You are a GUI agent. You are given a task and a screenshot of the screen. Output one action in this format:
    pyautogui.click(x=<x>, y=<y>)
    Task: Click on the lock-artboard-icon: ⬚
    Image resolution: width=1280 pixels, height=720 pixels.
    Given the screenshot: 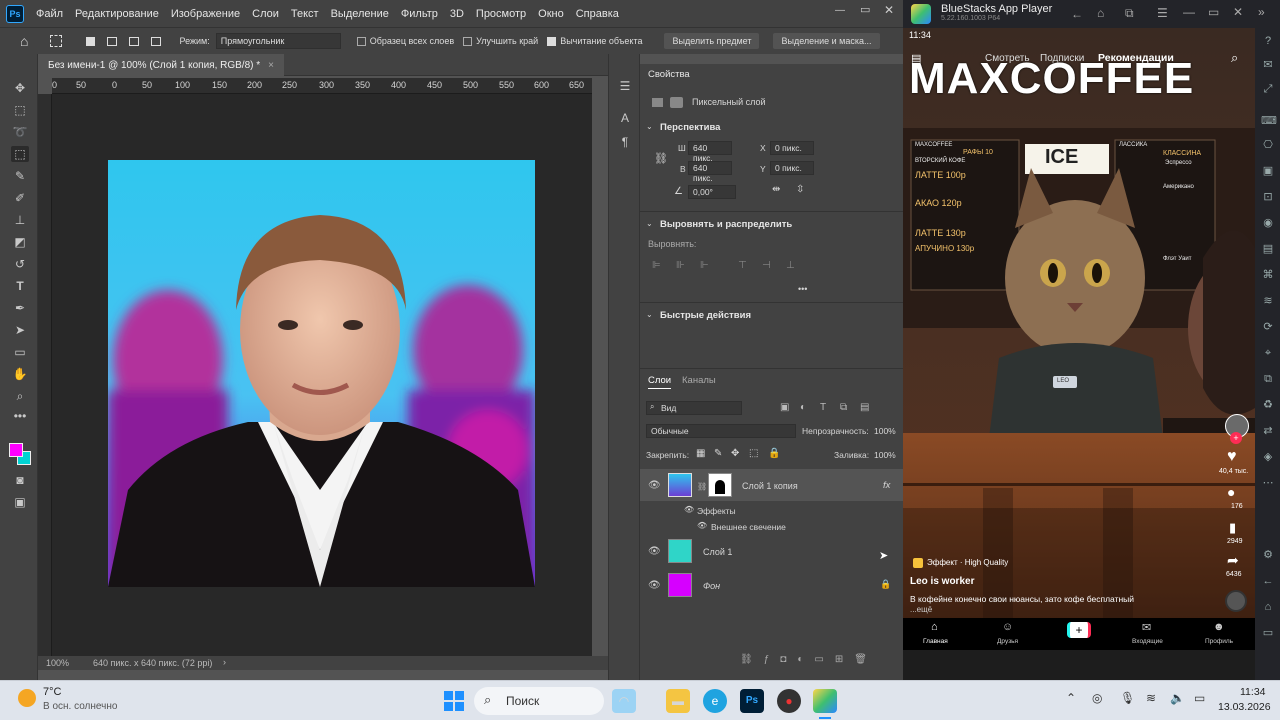 What is the action you would take?
    pyautogui.click(x=753, y=453)
    